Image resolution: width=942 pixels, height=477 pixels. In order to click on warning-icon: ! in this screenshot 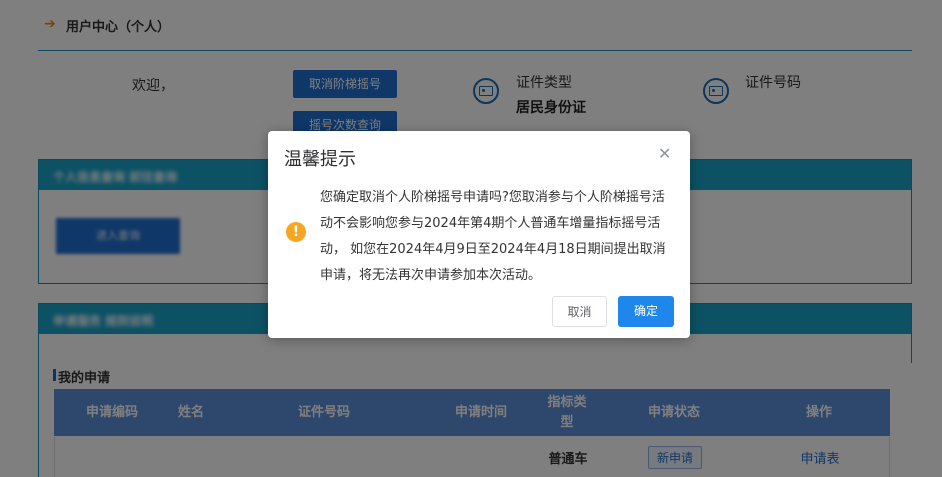, I will do `click(296, 232)`.